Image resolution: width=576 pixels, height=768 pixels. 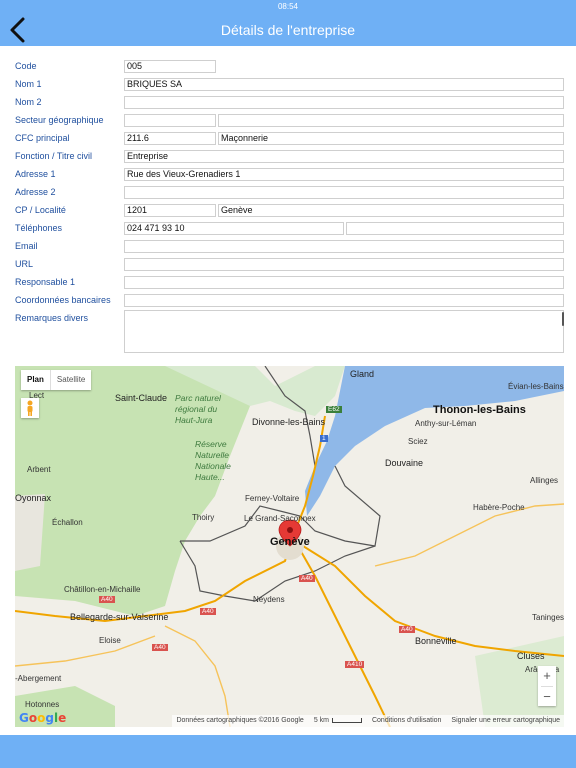 I want to click on google-logo-g: G, so click(x=24, y=718).